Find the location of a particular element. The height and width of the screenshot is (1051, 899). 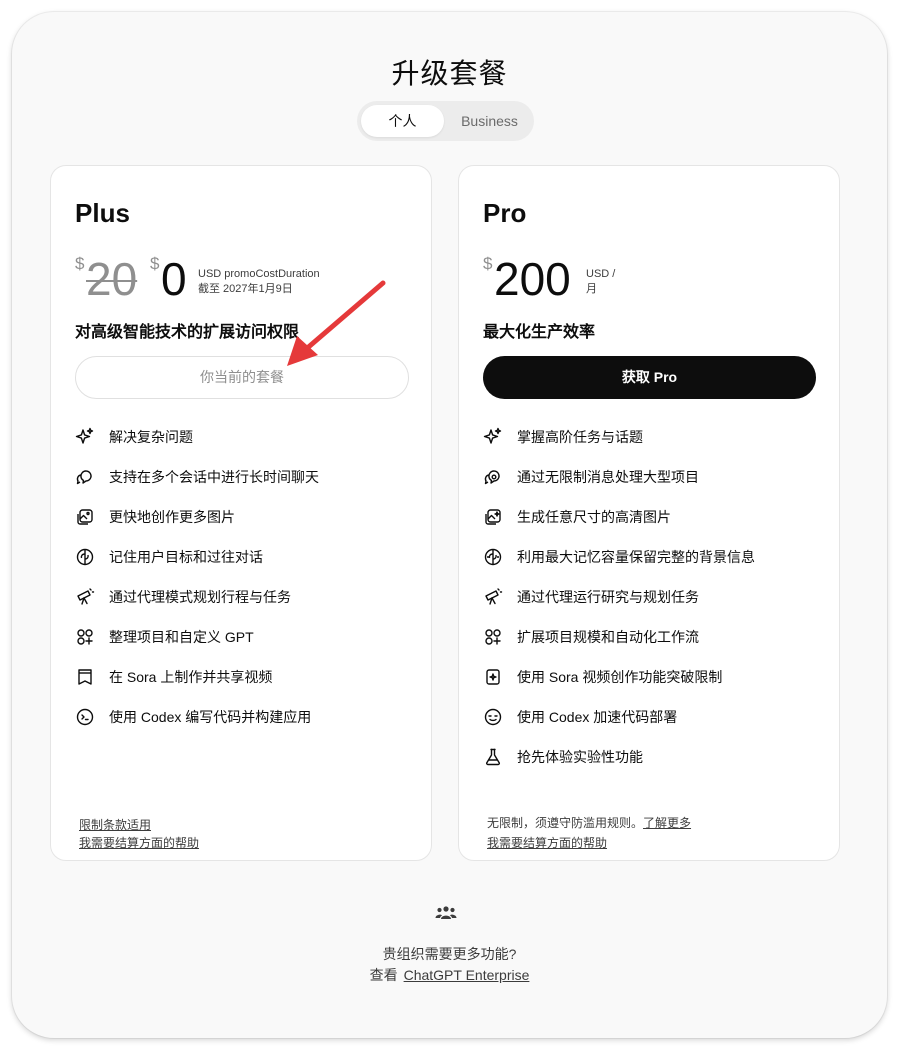

list-item: 通过无限制消息处理大型项目 is located at coordinates (653, 484).